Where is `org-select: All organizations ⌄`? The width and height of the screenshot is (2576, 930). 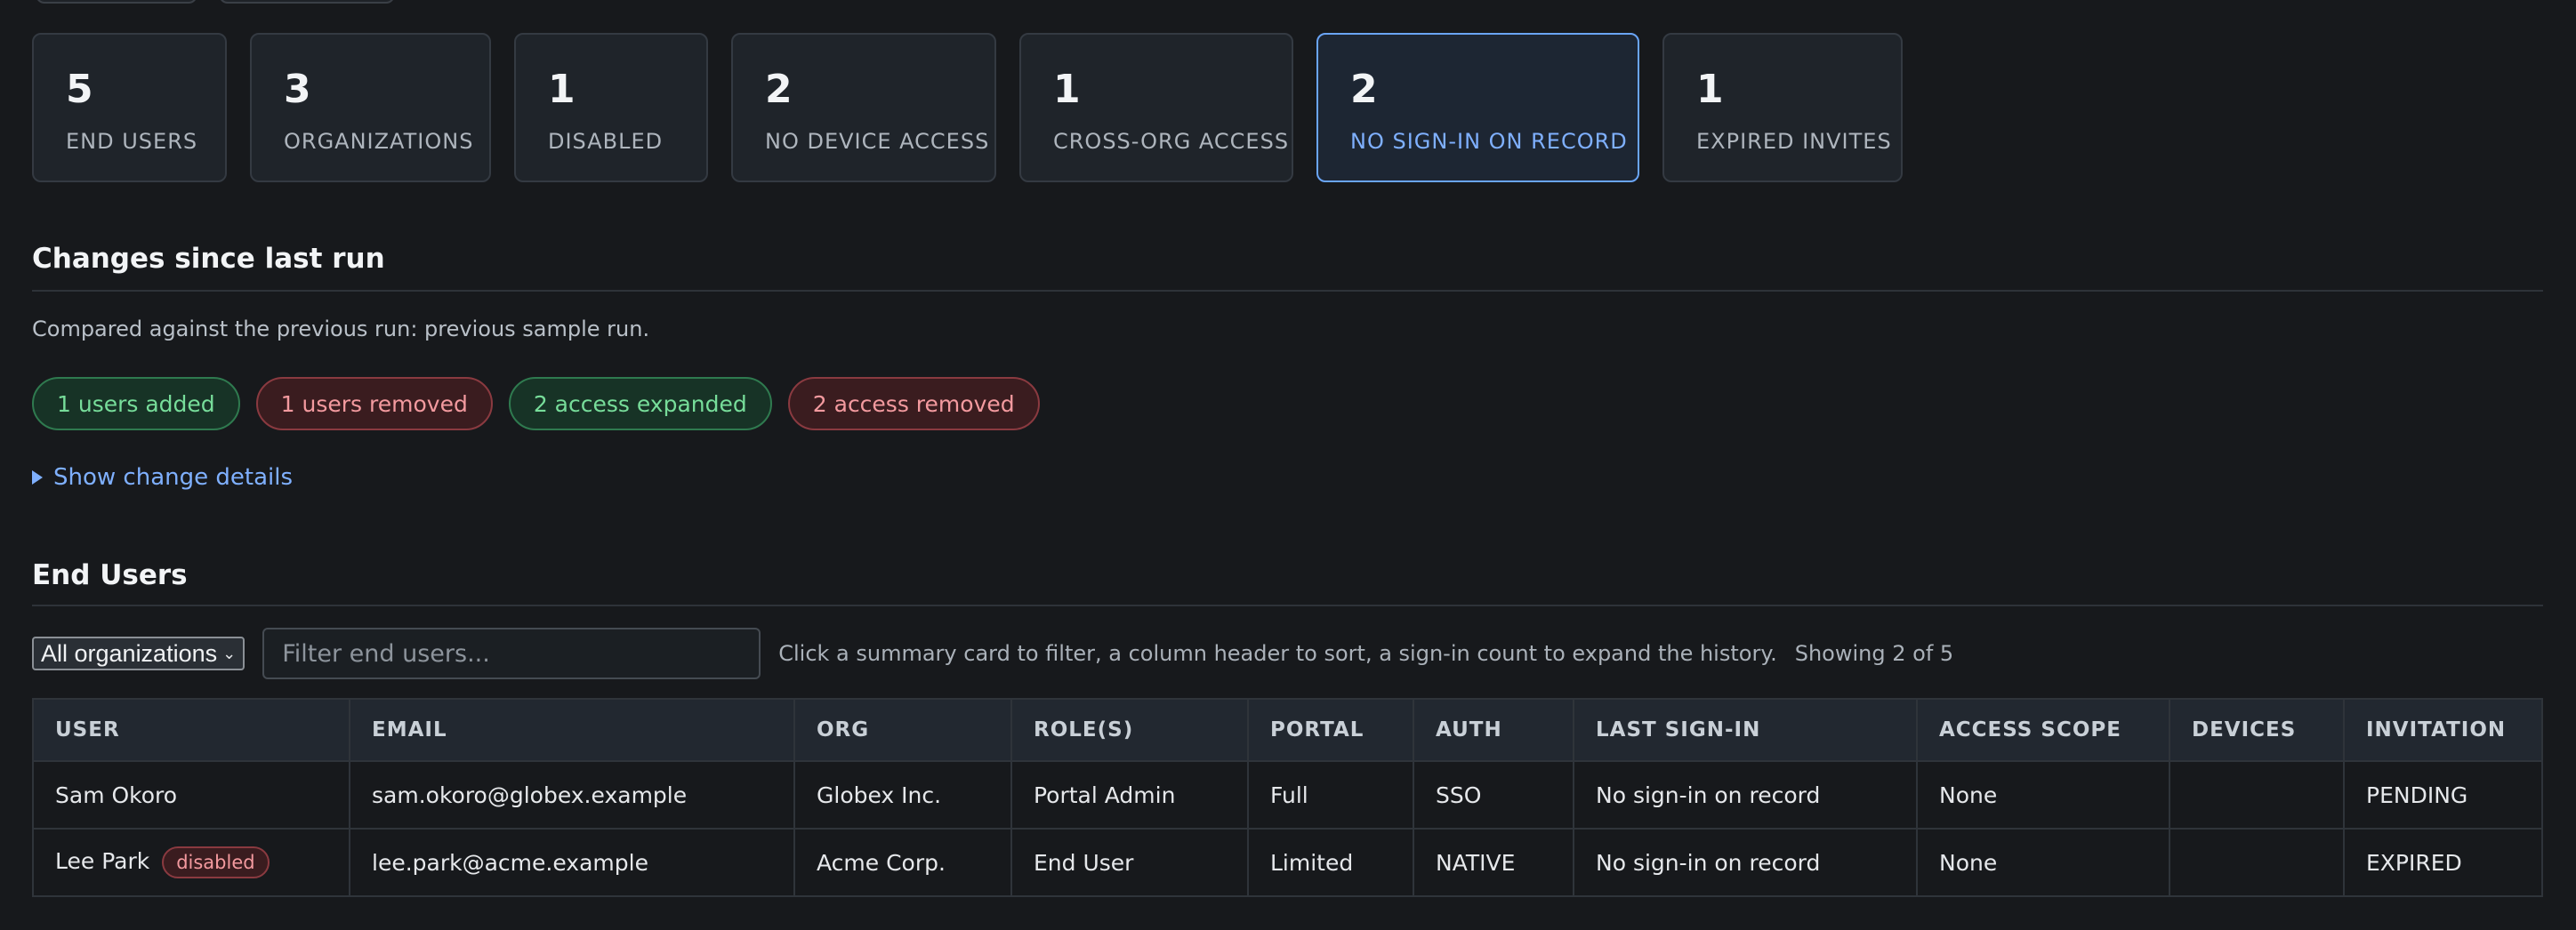
org-select: All organizations ⌄ is located at coordinates (139, 653).